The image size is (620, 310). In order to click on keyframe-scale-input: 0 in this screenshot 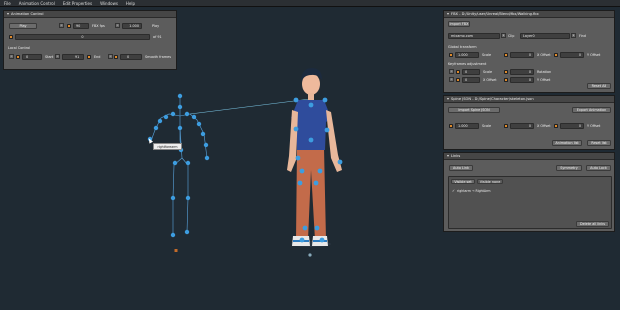, I will do `click(471, 72)`.